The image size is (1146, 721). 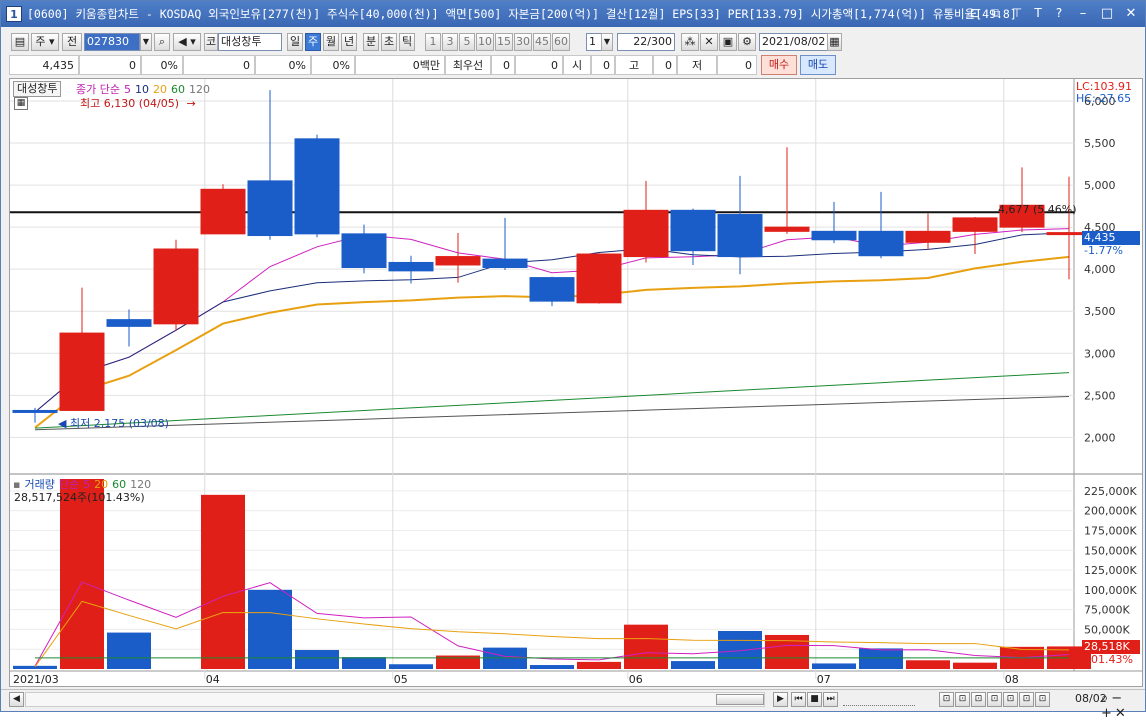 I want to click on settings-icon: ⚙, so click(x=747, y=42).